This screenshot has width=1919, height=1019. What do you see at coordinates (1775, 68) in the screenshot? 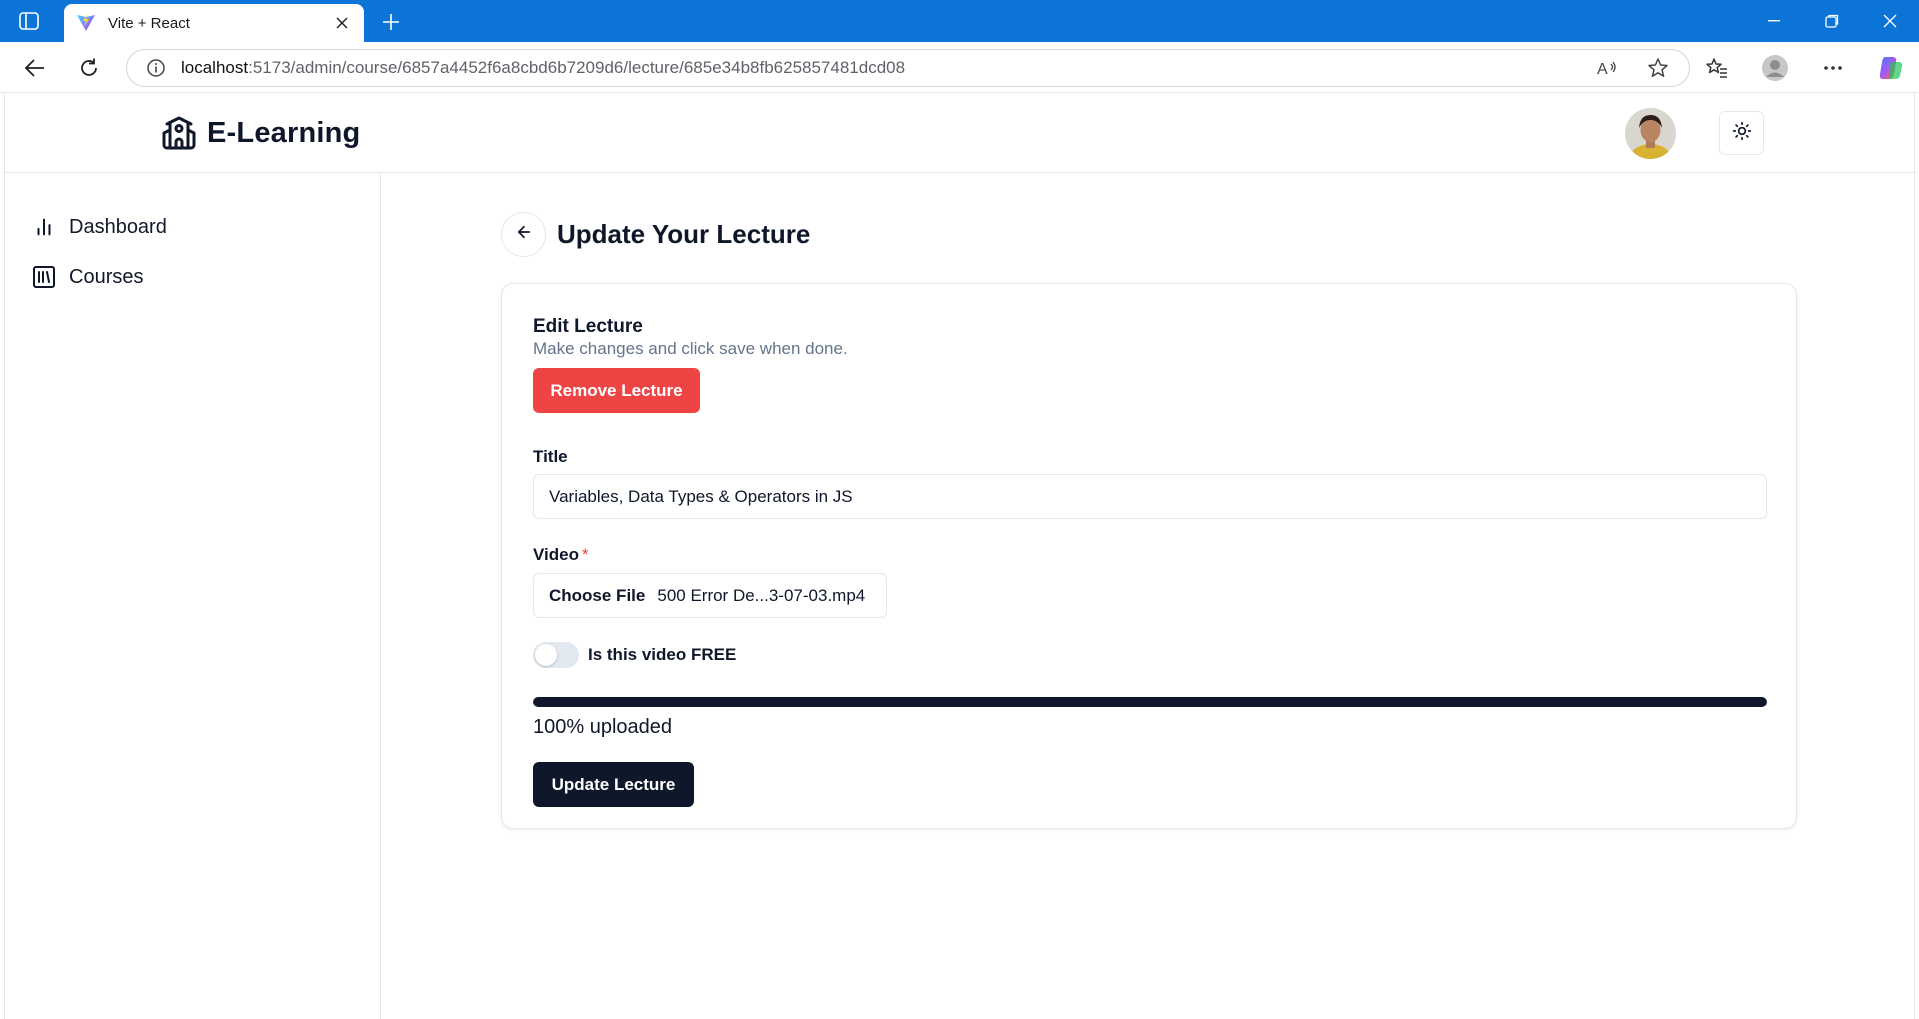
I see `profile-icon` at bounding box center [1775, 68].